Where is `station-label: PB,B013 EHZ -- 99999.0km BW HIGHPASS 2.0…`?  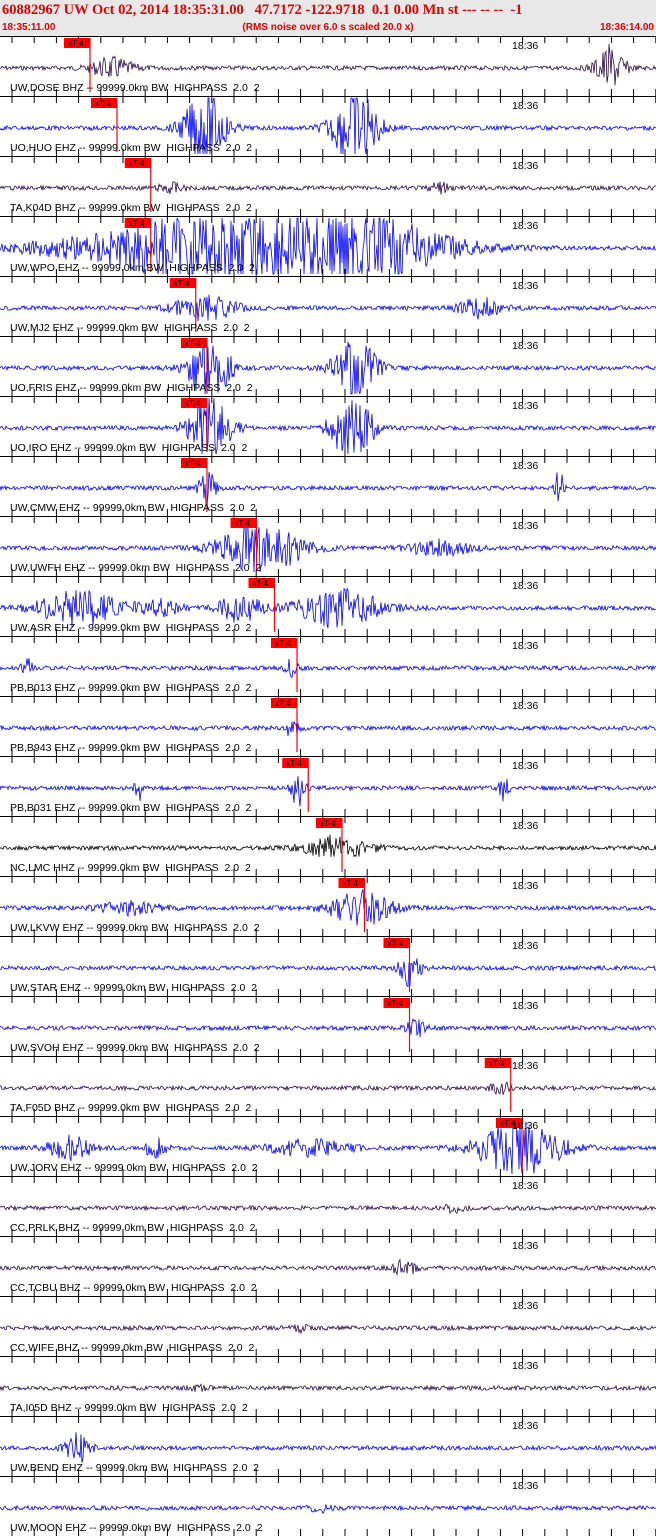 station-label: PB,B013 EHZ -- 99999.0km BW HIGHPASS 2.0… is located at coordinates (131, 688).